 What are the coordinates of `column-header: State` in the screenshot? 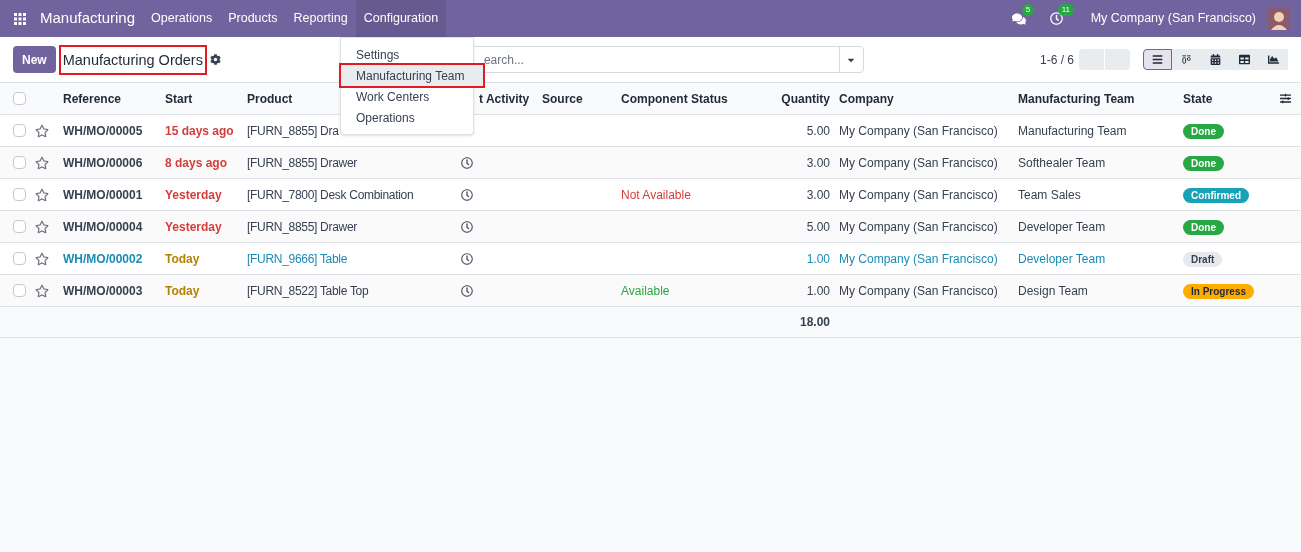 It's located at (1224, 98).